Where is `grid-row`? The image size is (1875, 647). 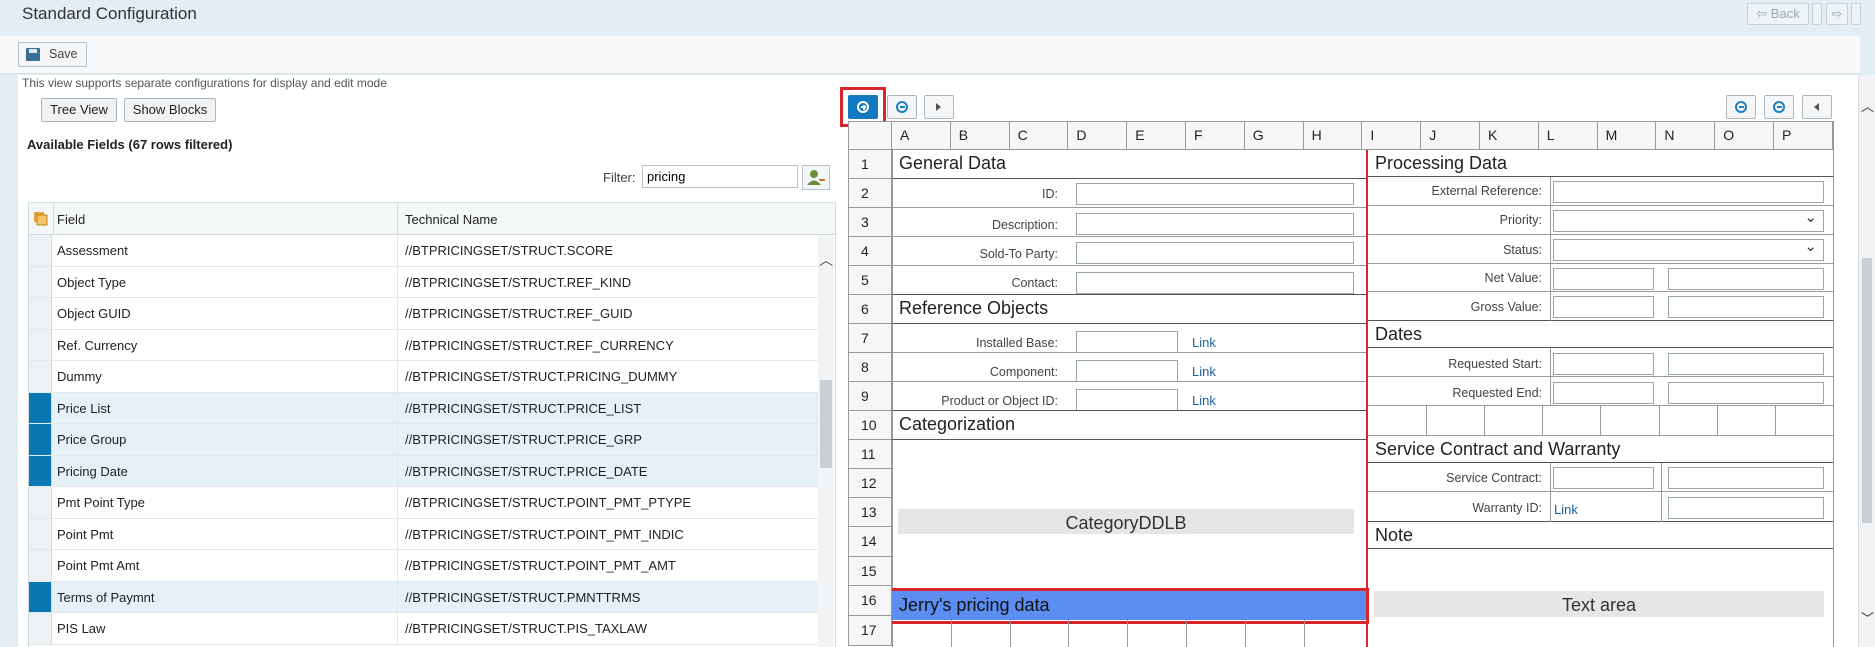 grid-row is located at coordinates (1129, 193).